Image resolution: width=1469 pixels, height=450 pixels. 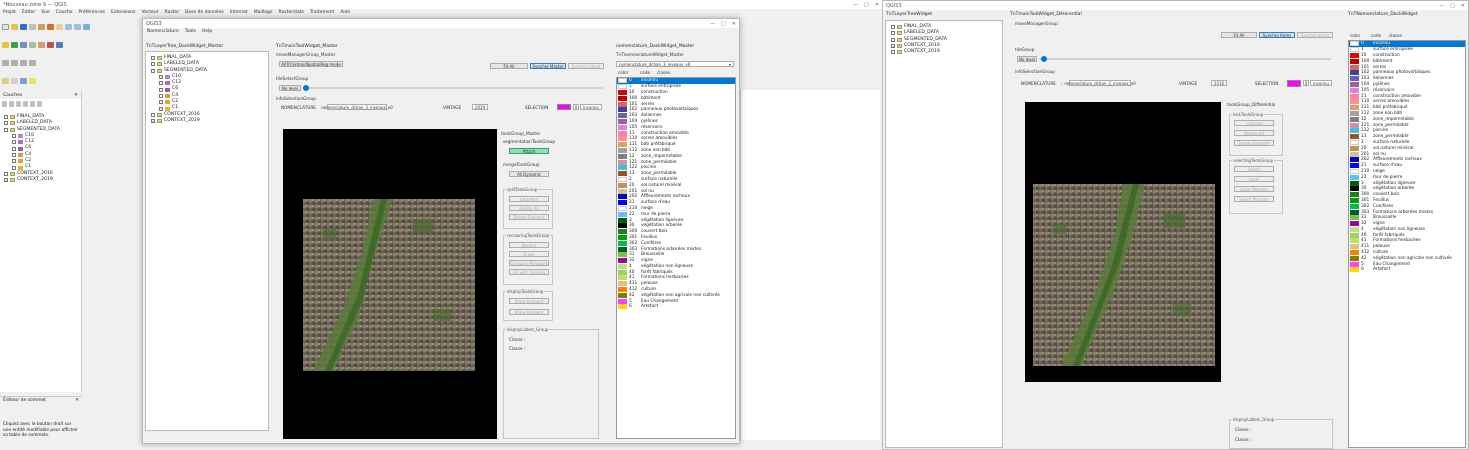 I want to click on select-polygon-button: Select Polygon, so click(x=1254, y=199).